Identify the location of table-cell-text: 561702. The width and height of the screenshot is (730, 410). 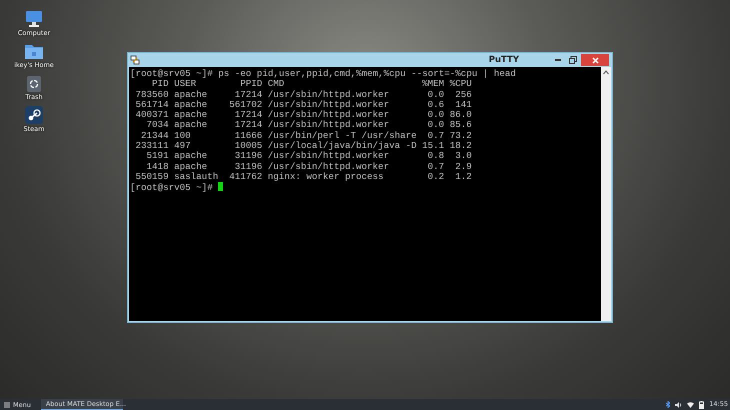
(245, 105).